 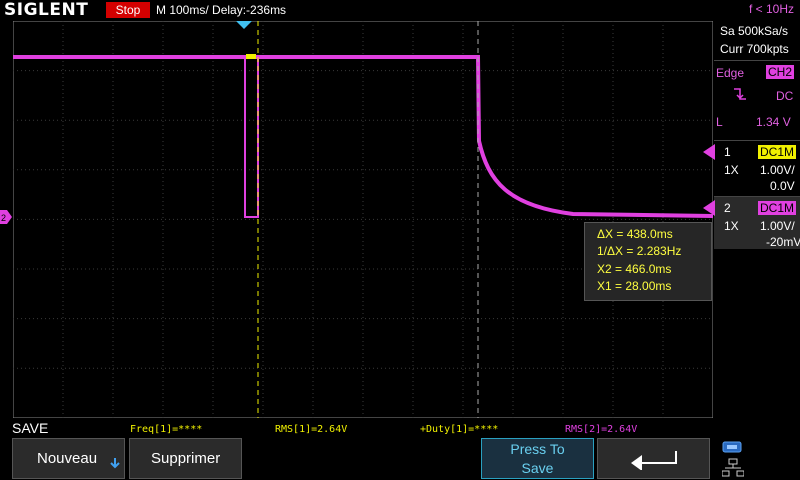 What do you see at coordinates (537, 468) in the screenshot?
I see `press-to-save-line2: Save` at bounding box center [537, 468].